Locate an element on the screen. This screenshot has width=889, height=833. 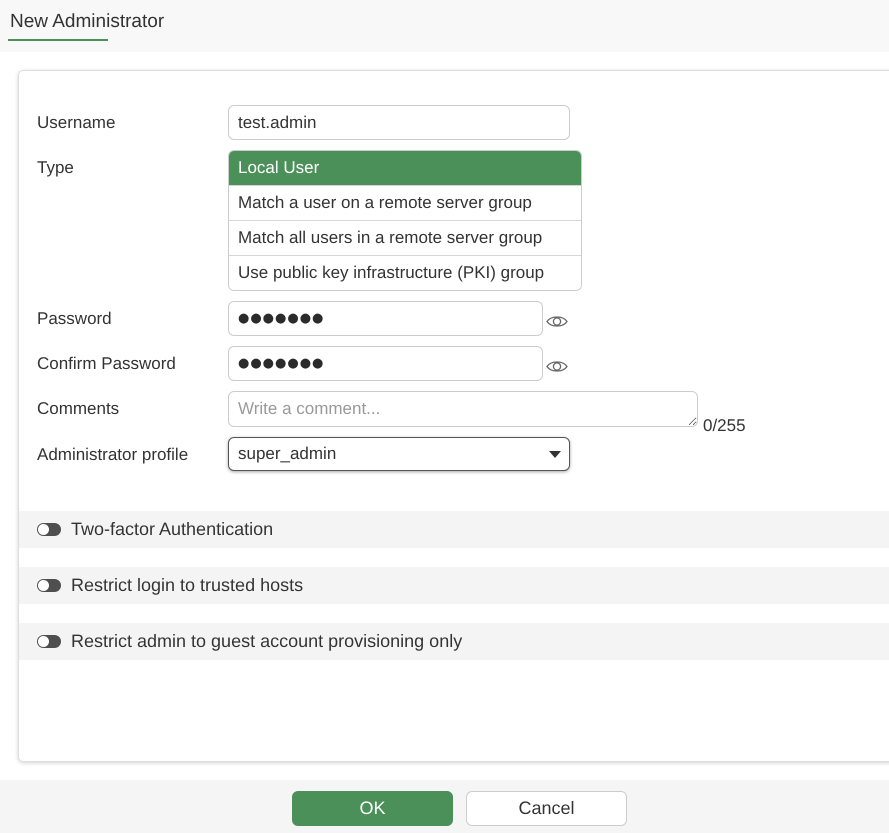
type-option: Local User is located at coordinates (405, 168).